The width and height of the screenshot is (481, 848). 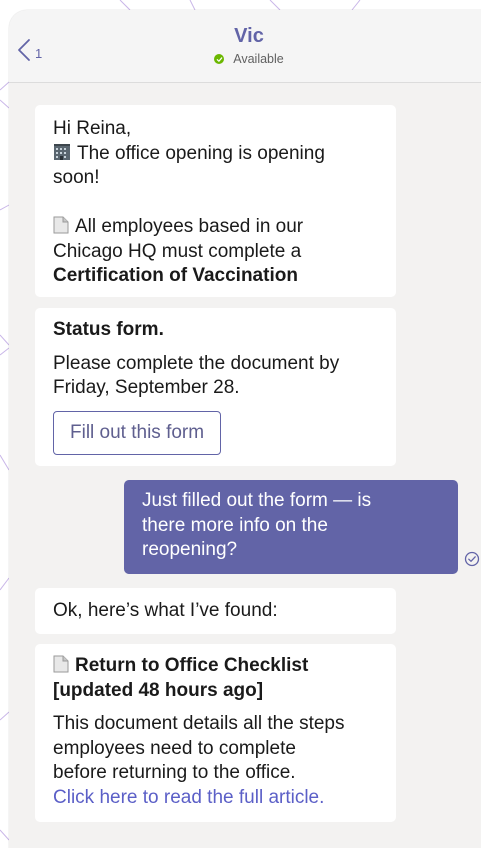 What do you see at coordinates (174, 748) in the screenshot?
I see `message-text: employees need to complete` at bounding box center [174, 748].